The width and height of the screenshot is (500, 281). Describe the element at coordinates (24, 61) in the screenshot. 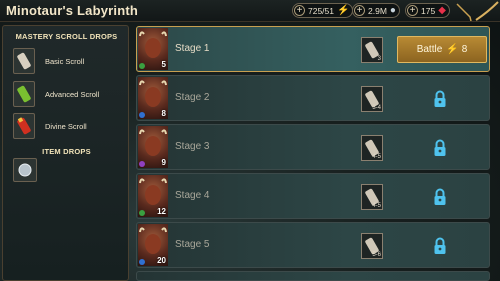

I see `basic-scroll-icon` at that location.